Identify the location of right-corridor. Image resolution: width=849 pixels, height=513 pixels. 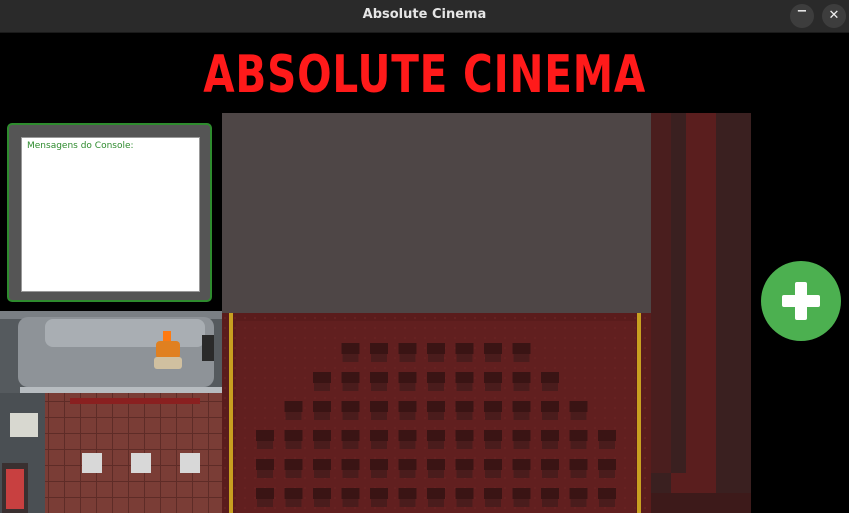
(701, 313).